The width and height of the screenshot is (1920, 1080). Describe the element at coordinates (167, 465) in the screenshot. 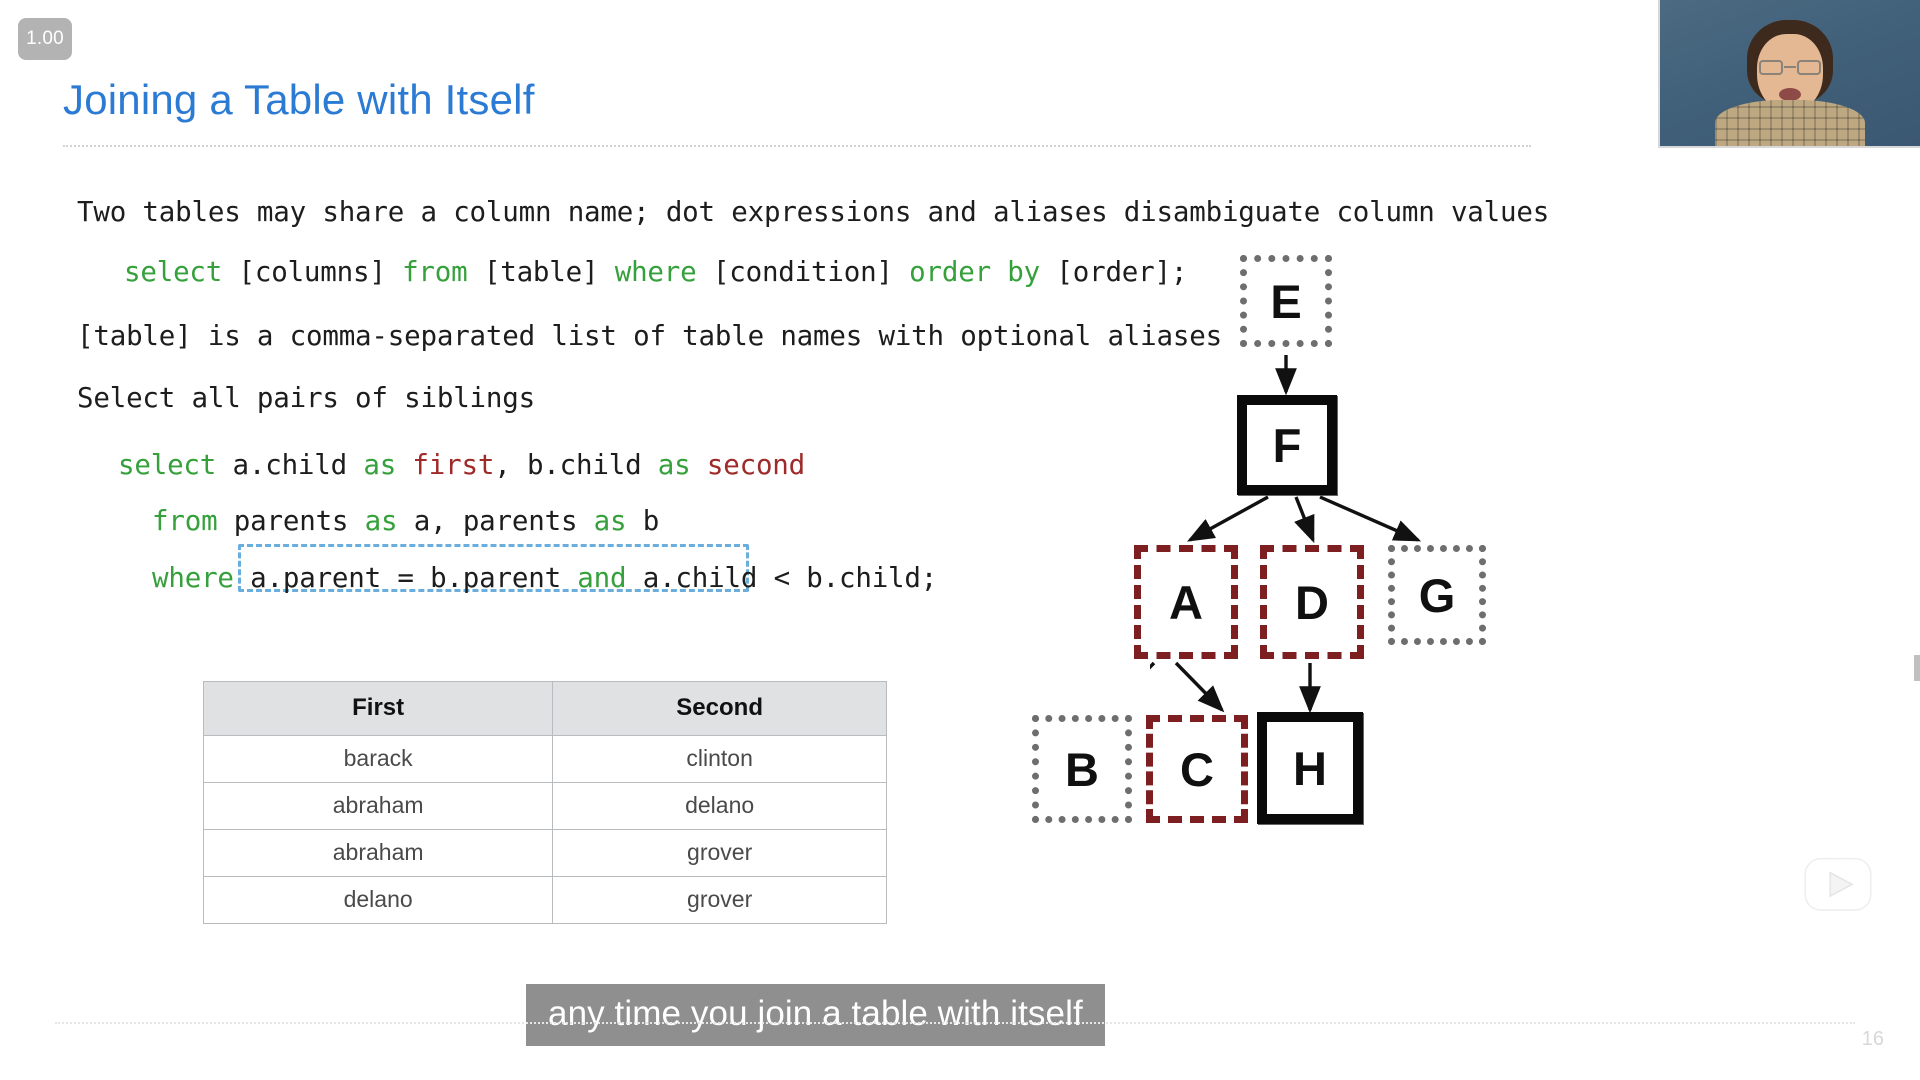

I see `query-keyword-select: select` at that location.